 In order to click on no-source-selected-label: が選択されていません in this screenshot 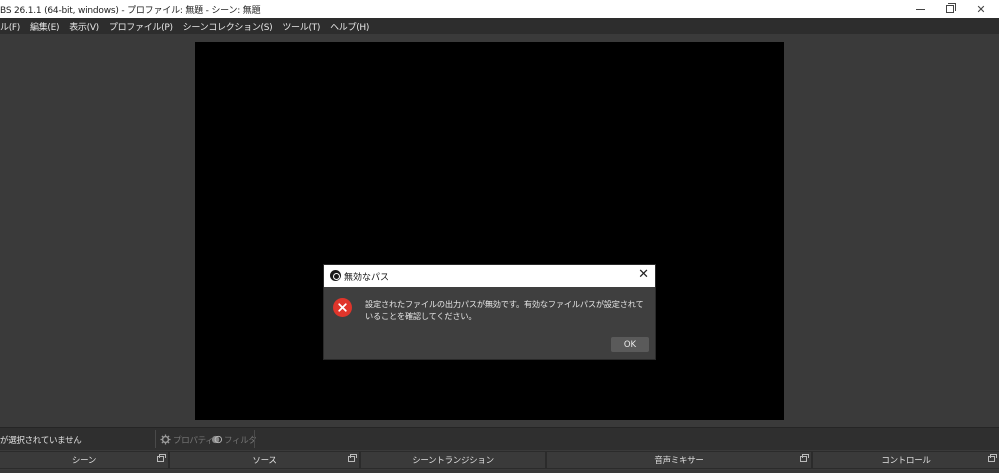, I will do `click(41, 441)`.